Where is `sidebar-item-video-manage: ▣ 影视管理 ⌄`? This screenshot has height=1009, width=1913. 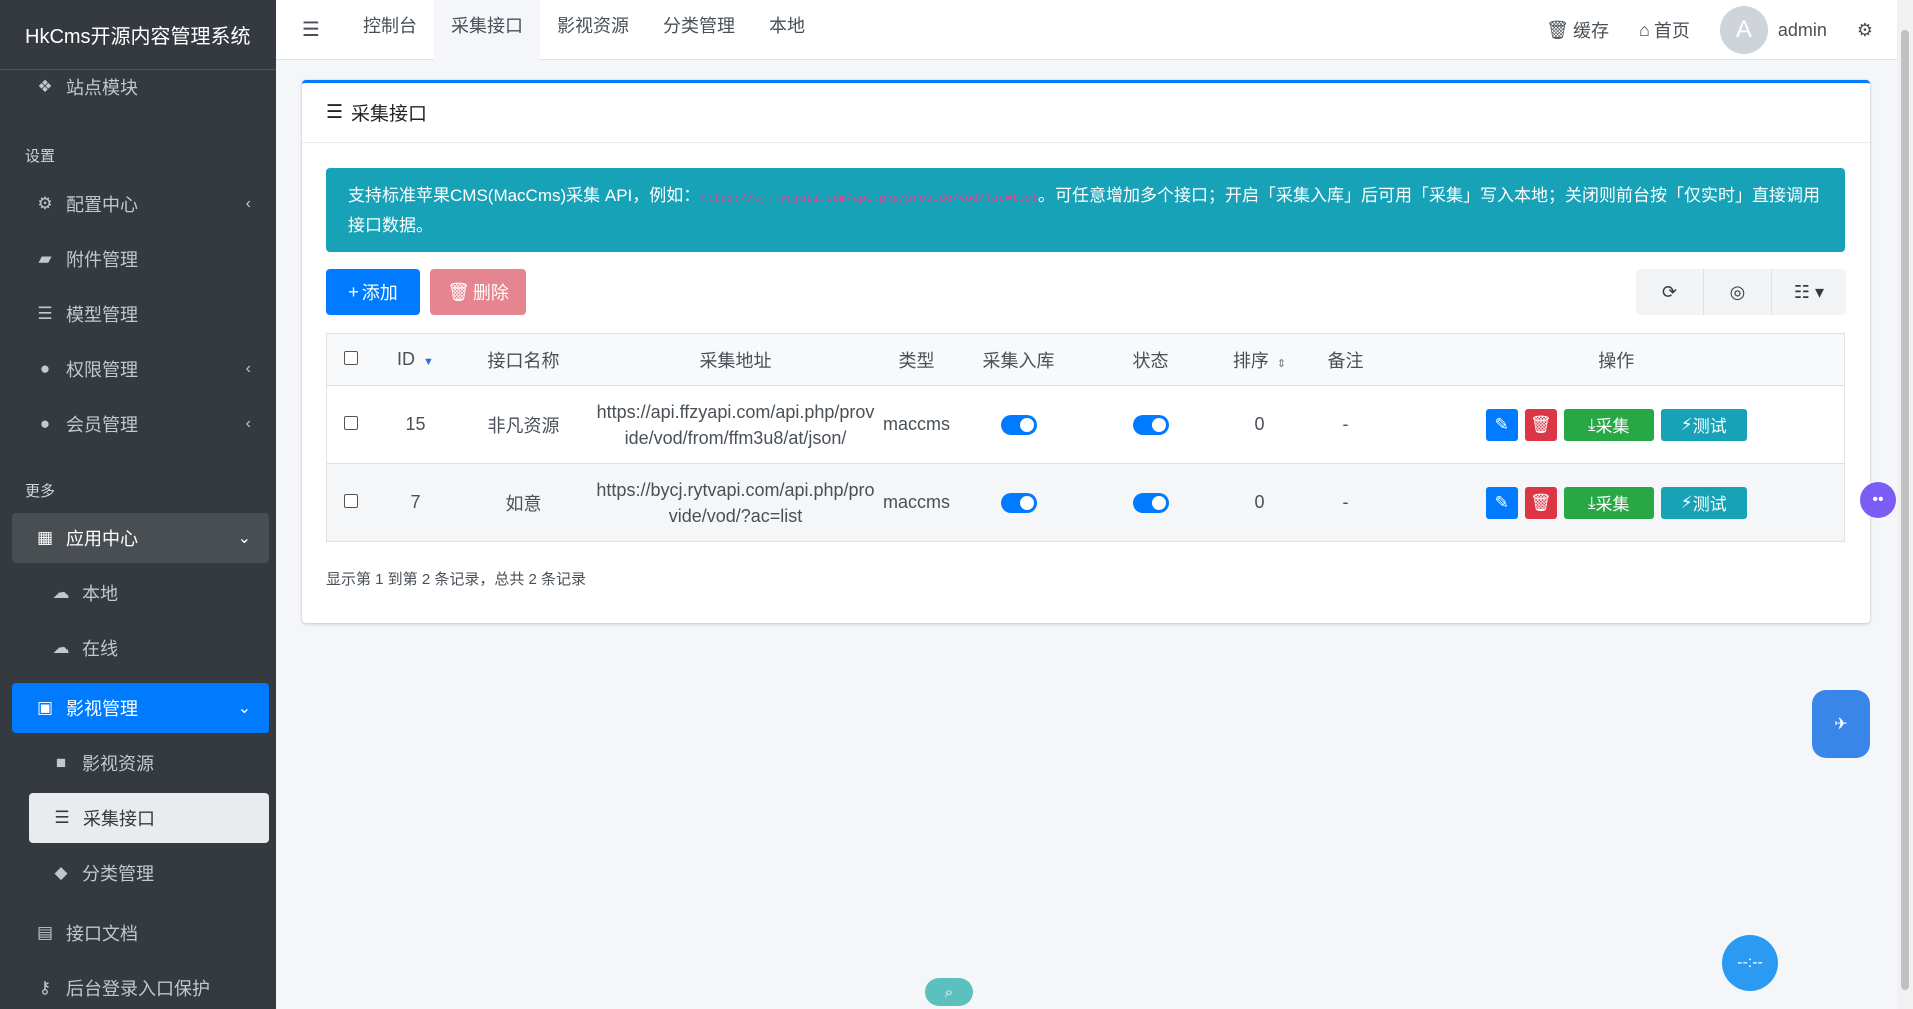
sidebar-item-video-manage: ▣ 影视管理 ⌄ is located at coordinates (140, 708).